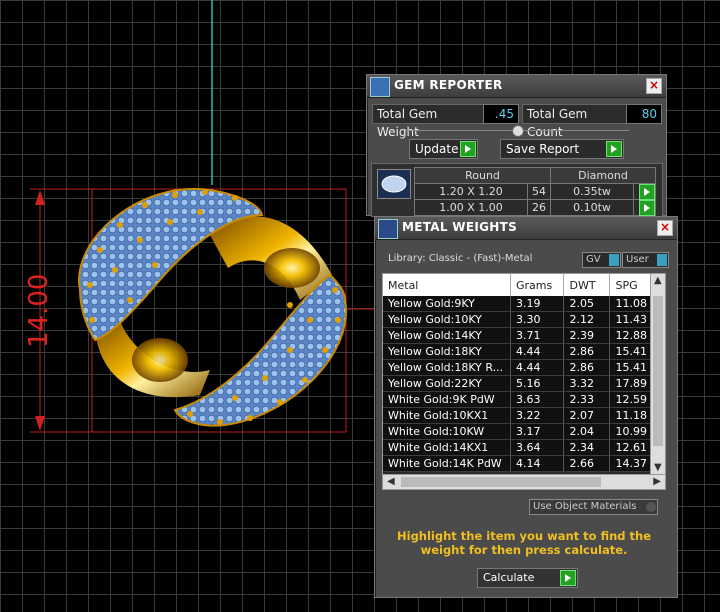 This screenshot has height=612, width=720. What do you see at coordinates (603, 175) in the screenshot?
I see `gem-material-header: Diamond` at bounding box center [603, 175].